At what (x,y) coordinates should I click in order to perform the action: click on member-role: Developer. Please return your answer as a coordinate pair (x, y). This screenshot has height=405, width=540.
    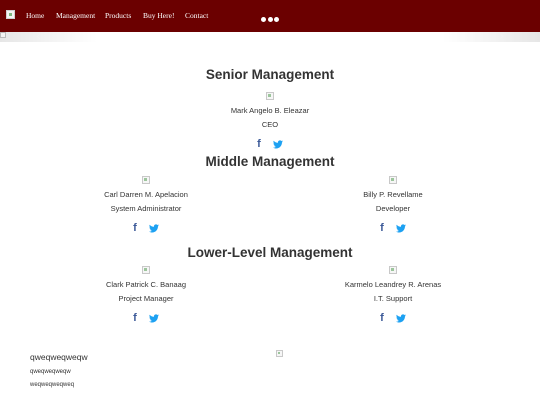
    Looking at the image, I should click on (393, 208).